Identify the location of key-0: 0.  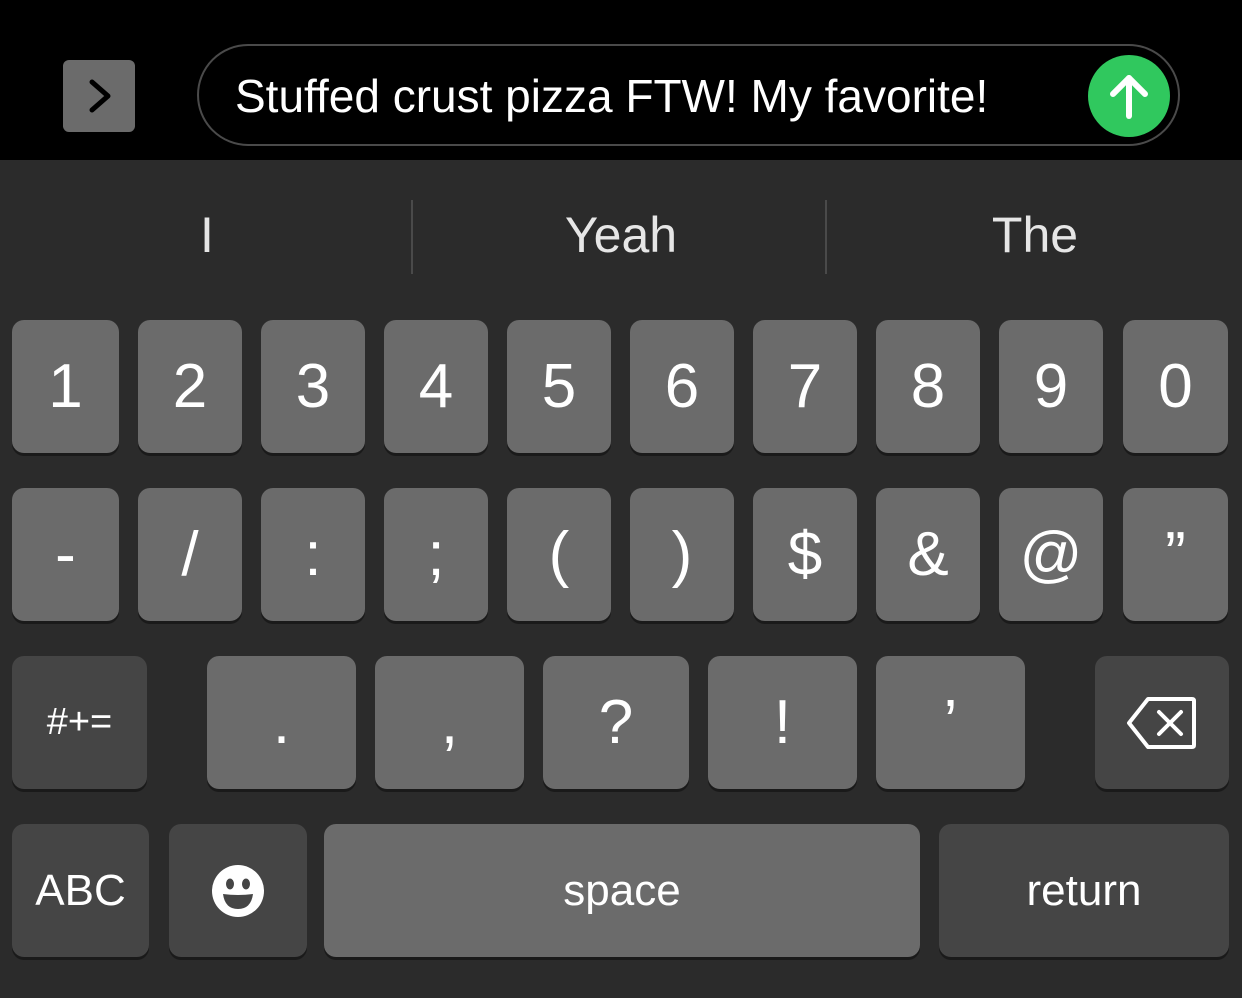
(1175, 386).